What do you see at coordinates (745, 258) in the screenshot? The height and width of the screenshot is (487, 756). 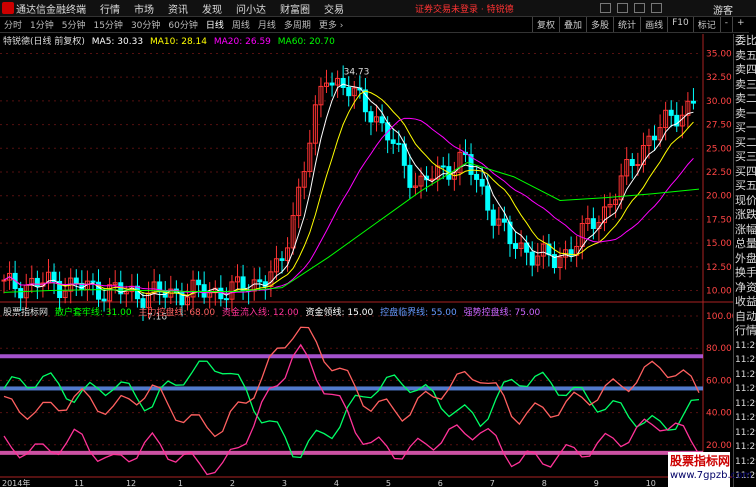 I see `quote-field-label: 外盘` at bounding box center [745, 258].